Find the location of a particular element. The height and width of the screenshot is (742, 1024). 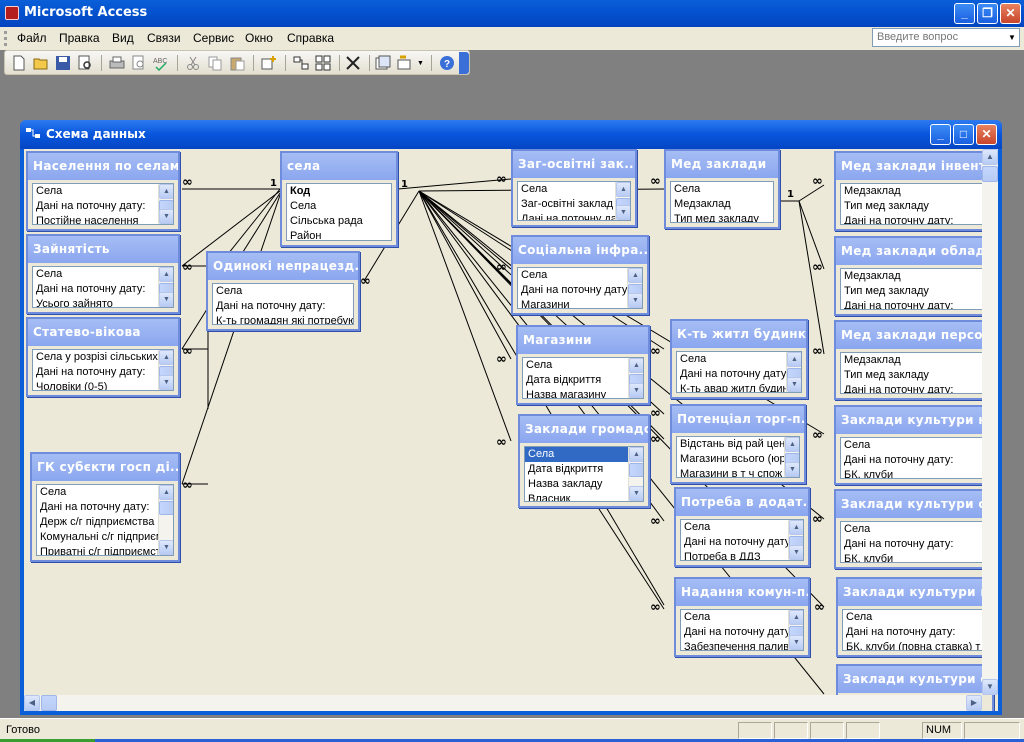

help-icon: ? is located at coordinates (447, 63).